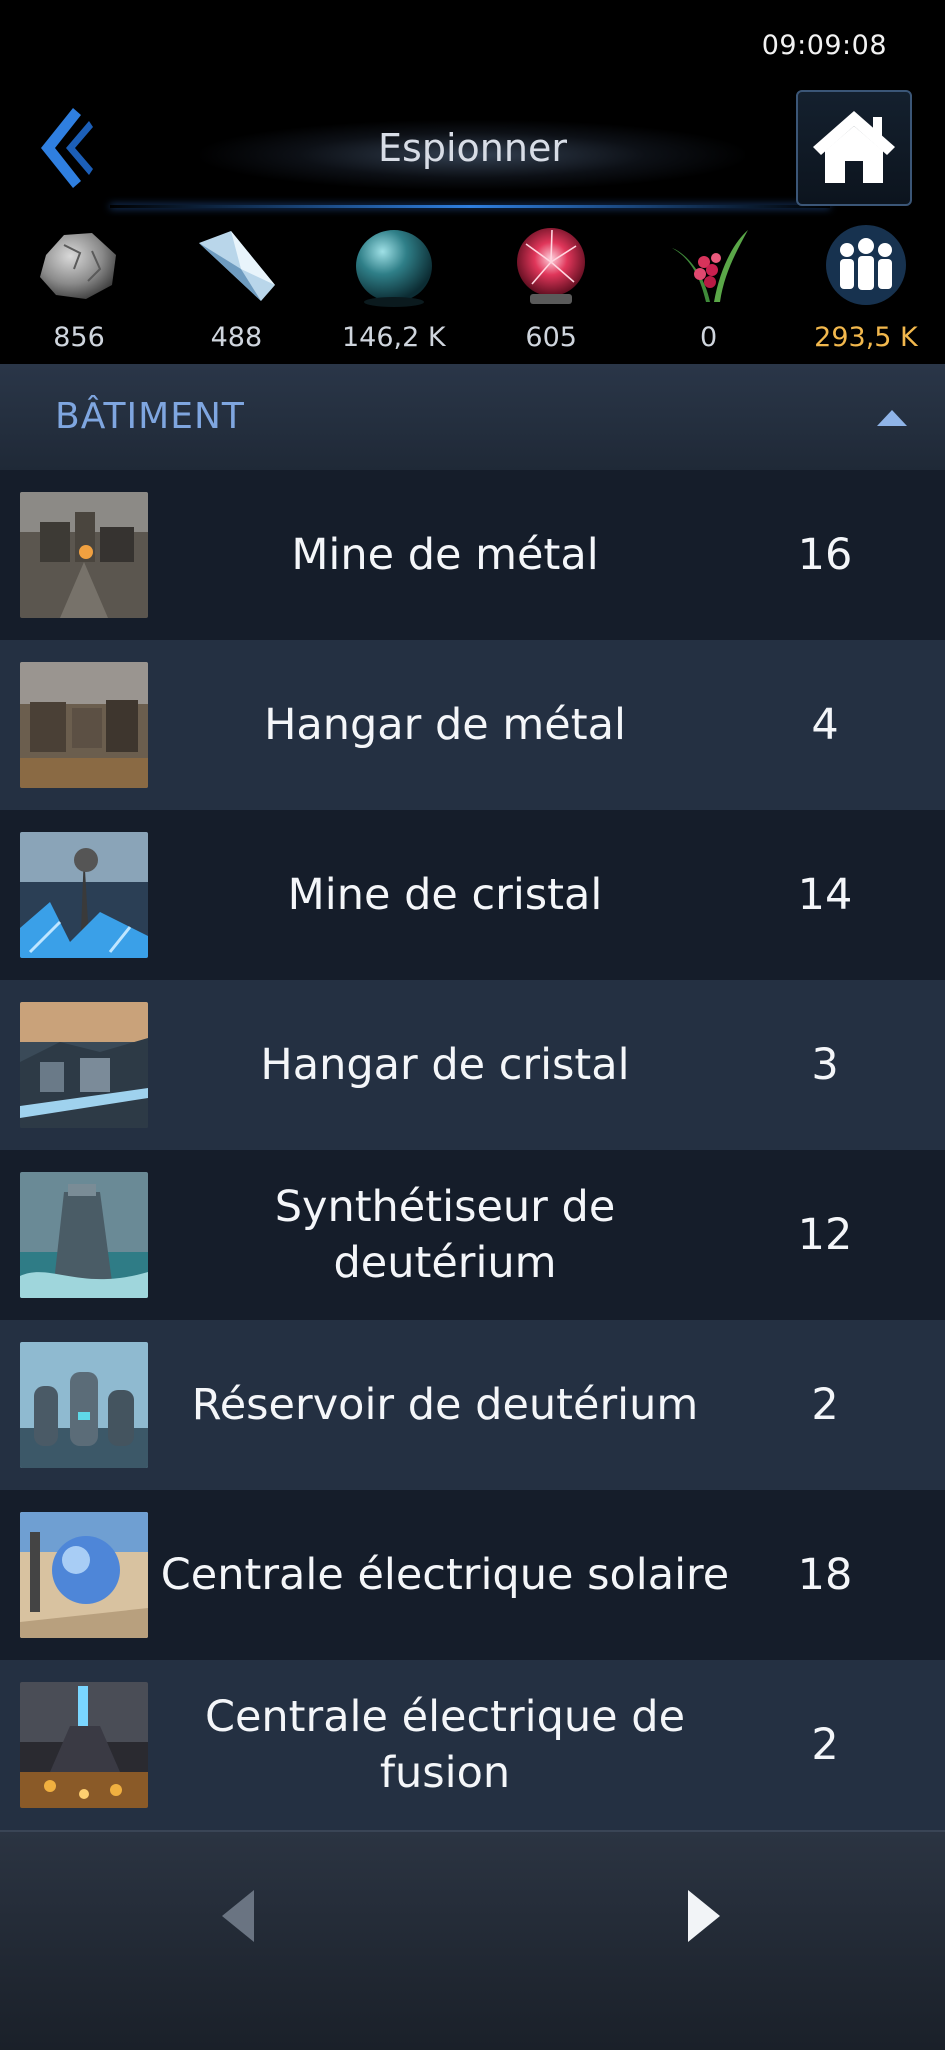  I want to click on energy-plasma-icon, so click(551, 265).